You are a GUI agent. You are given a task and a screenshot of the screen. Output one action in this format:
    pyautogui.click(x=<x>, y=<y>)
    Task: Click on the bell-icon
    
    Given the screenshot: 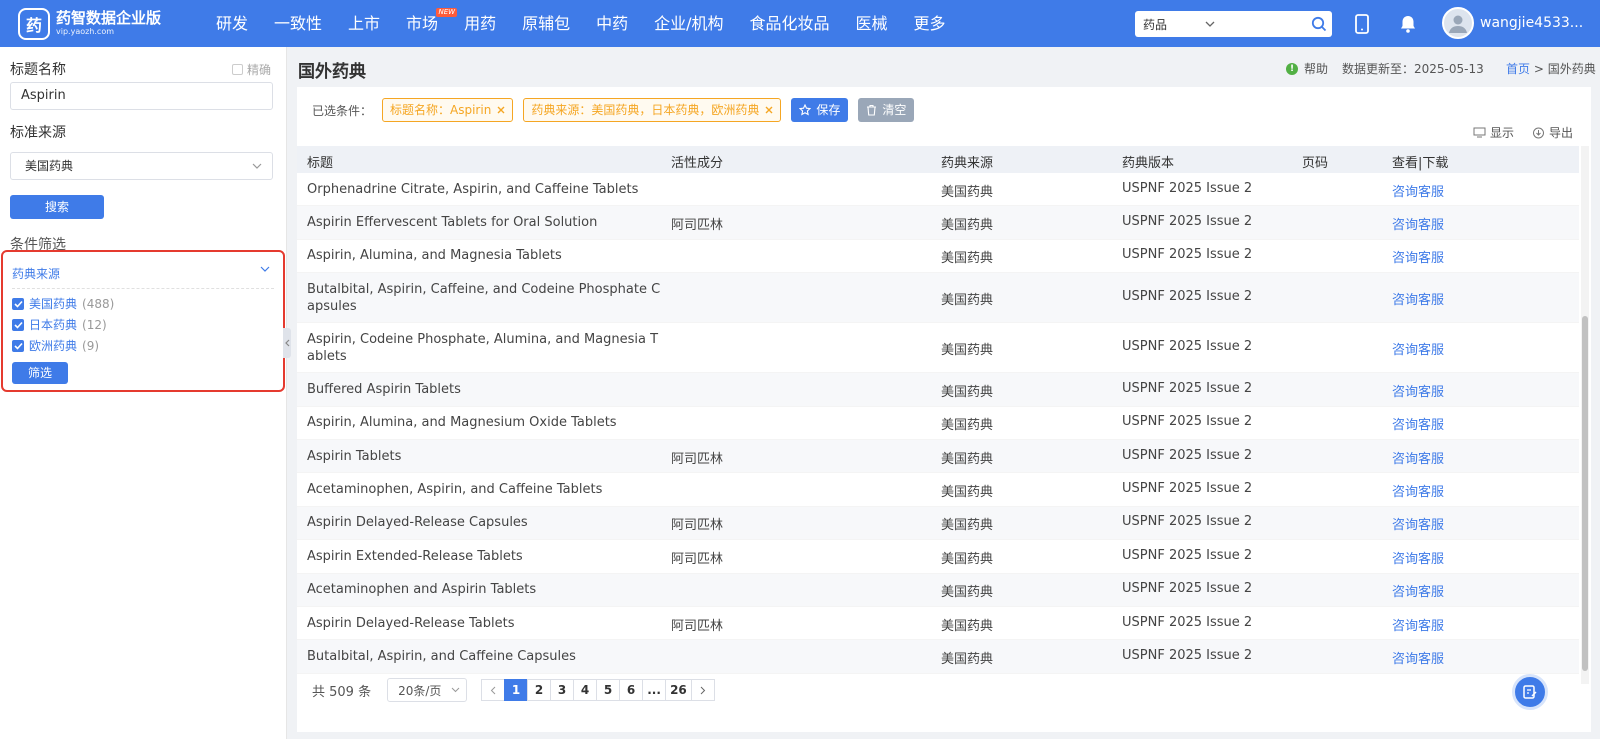 What is the action you would take?
    pyautogui.click(x=1408, y=24)
    